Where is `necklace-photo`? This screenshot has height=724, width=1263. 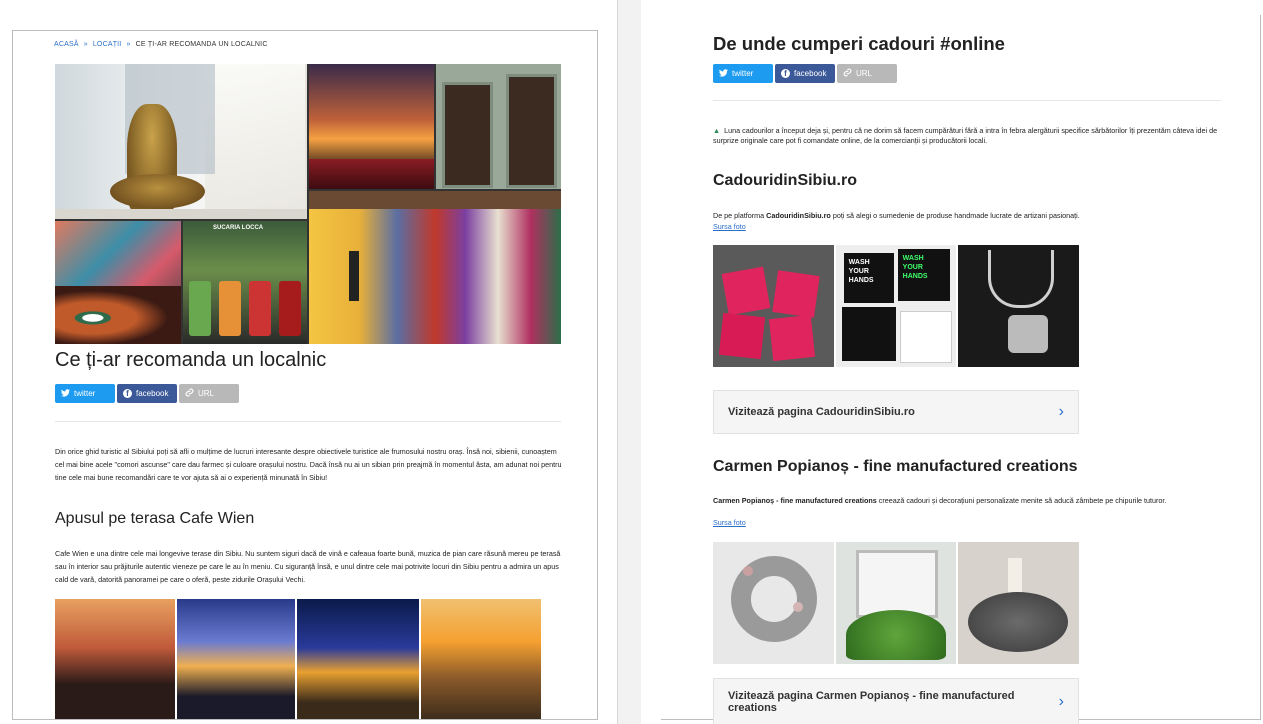 necklace-photo is located at coordinates (1019, 306).